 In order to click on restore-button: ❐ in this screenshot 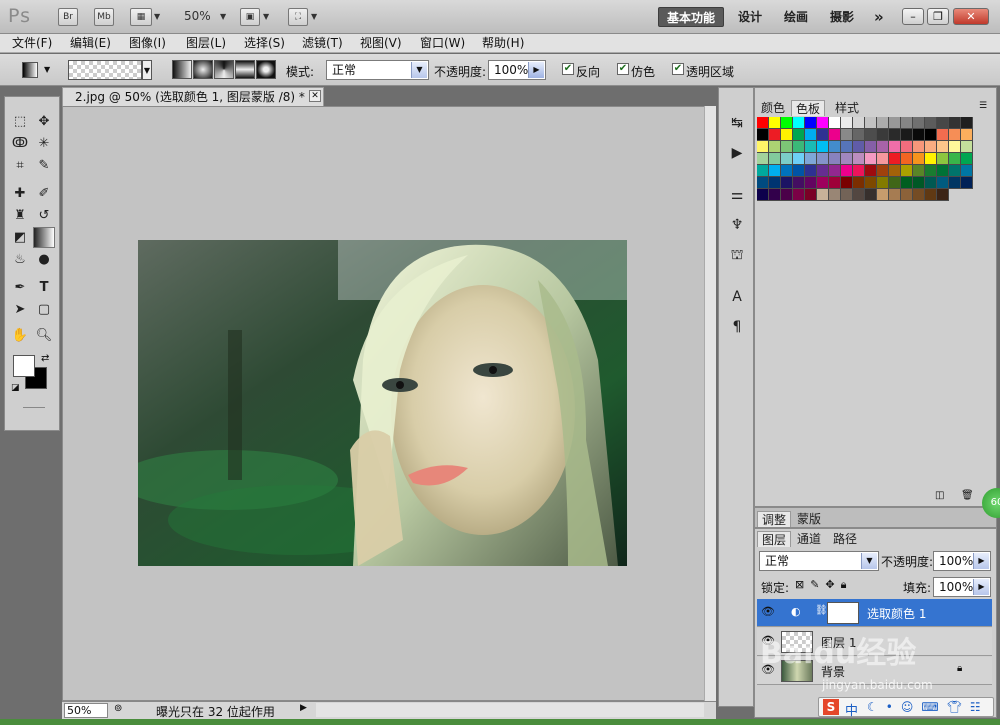, I will do `click(938, 16)`.